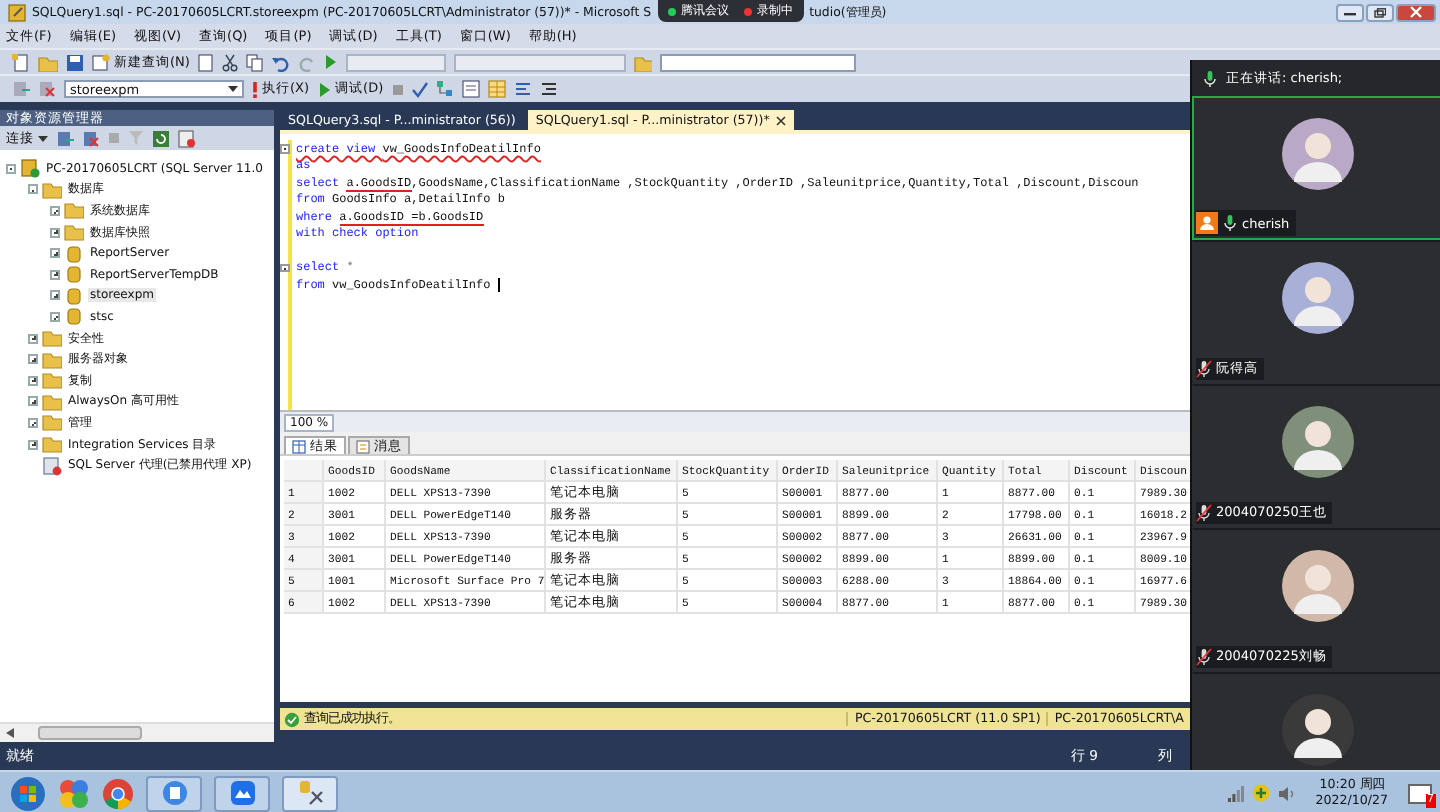 The width and height of the screenshot is (1440, 812). What do you see at coordinates (161, 138) in the screenshot?
I see `refresh-icon` at bounding box center [161, 138].